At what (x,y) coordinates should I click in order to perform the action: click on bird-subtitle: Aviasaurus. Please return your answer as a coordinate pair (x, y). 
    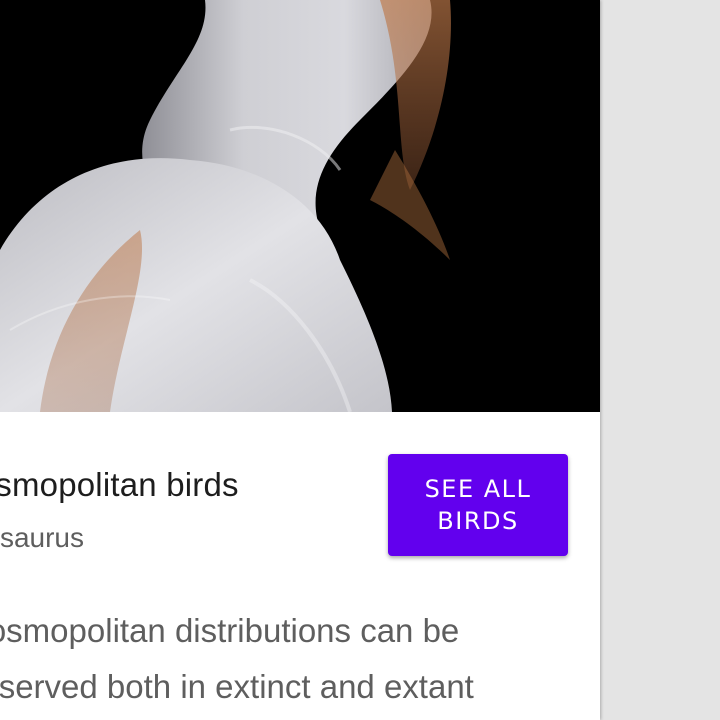
    Looking at the image, I should click on (42, 537).